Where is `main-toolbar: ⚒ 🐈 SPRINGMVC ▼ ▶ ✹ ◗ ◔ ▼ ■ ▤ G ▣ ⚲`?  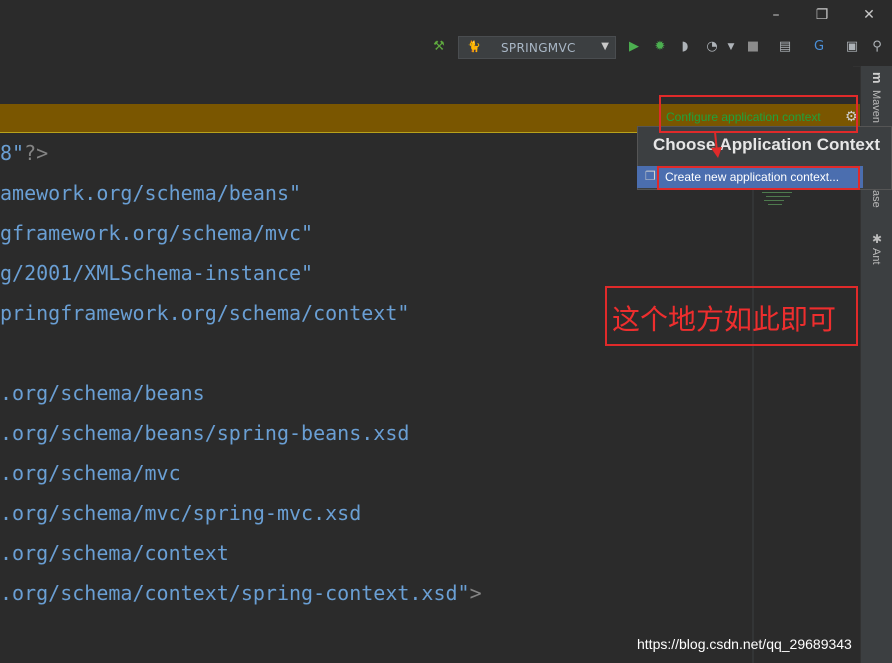 main-toolbar: ⚒ 🐈 SPRINGMVC ▼ ▶ ✹ ◗ ◔ ▼ ■ ▤ G ▣ ⚲ is located at coordinates (446, 48).